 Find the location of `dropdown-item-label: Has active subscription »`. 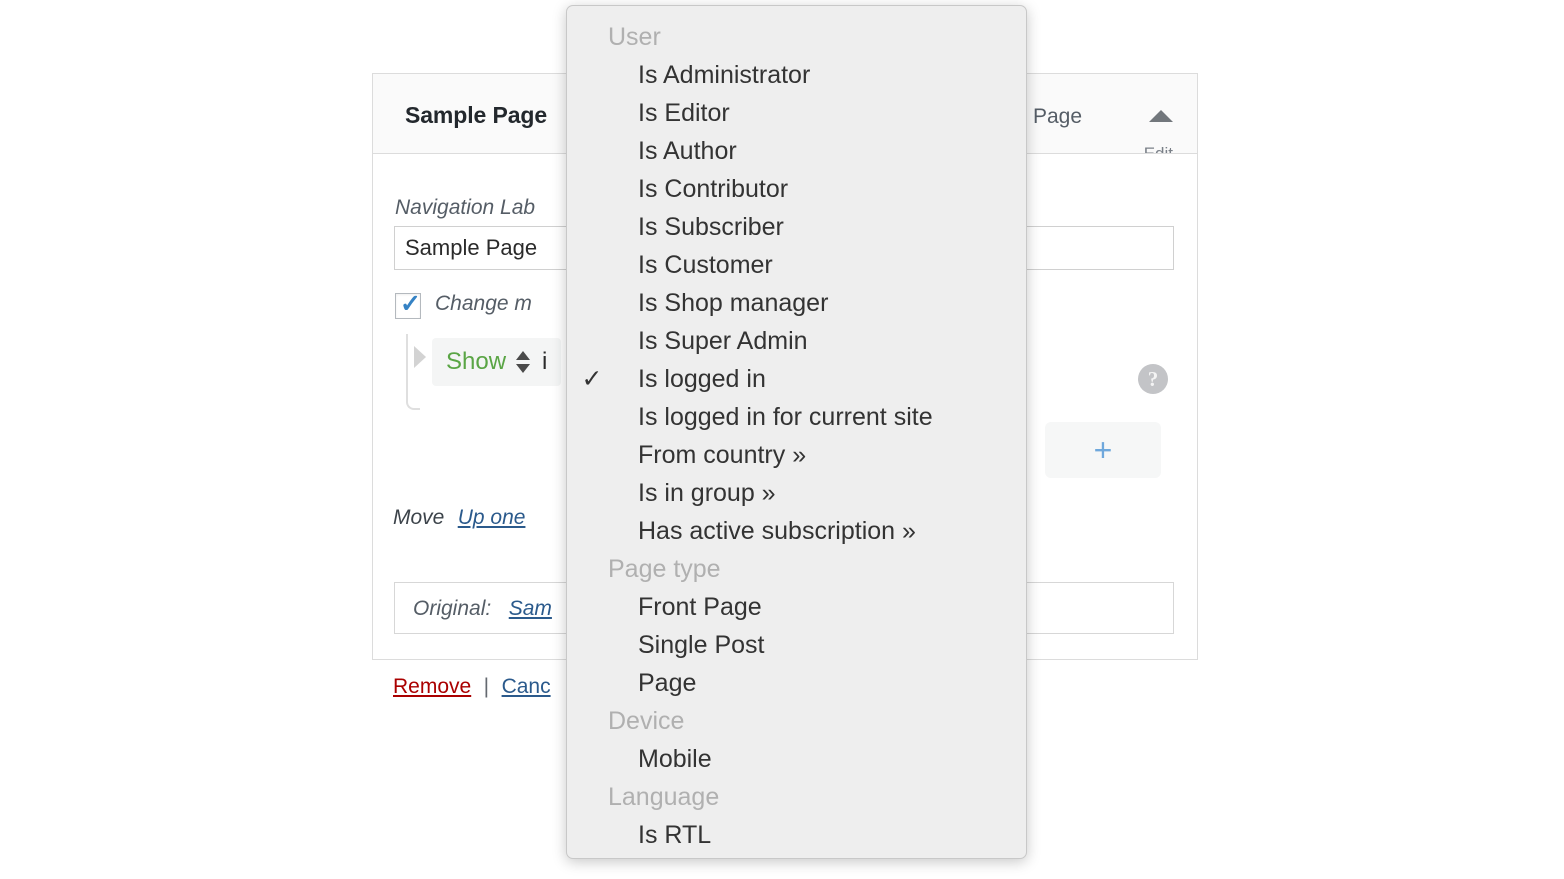

dropdown-item-label: Has active subscription » is located at coordinates (777, 531).